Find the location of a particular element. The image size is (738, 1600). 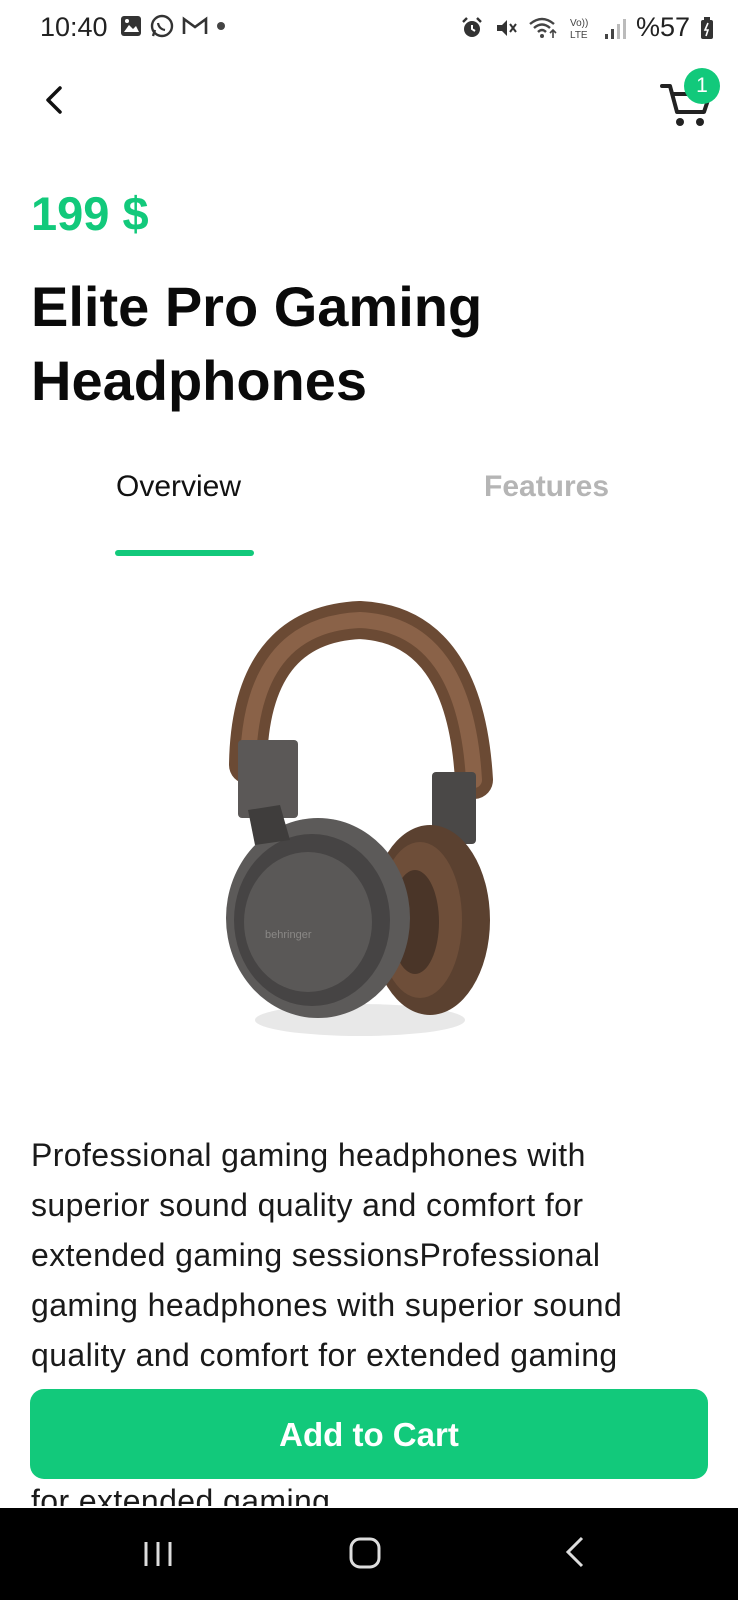

system-icons: Vo)) LTE %57 is located at coordinates (587, 27).